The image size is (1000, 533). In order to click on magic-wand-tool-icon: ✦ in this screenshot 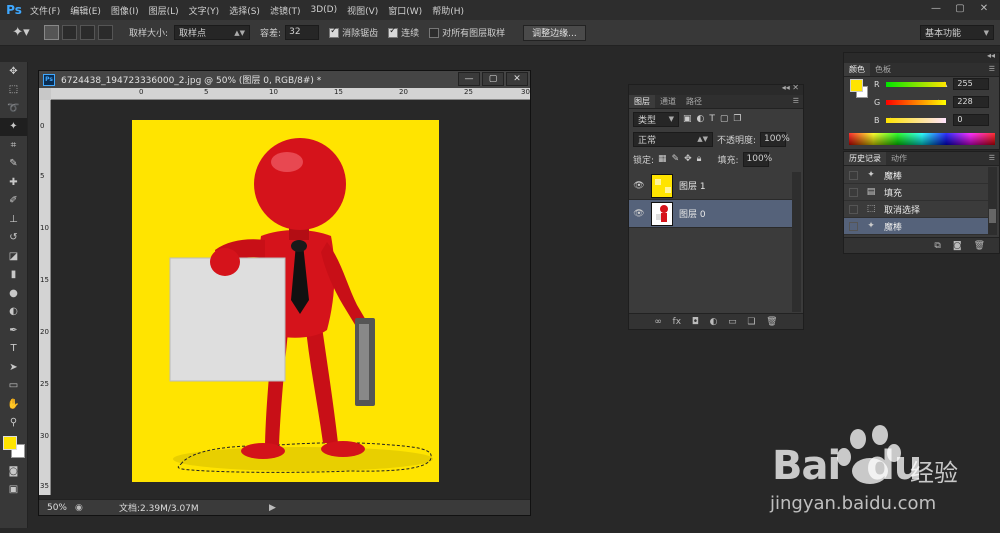, I will do `click(13, 126)`.